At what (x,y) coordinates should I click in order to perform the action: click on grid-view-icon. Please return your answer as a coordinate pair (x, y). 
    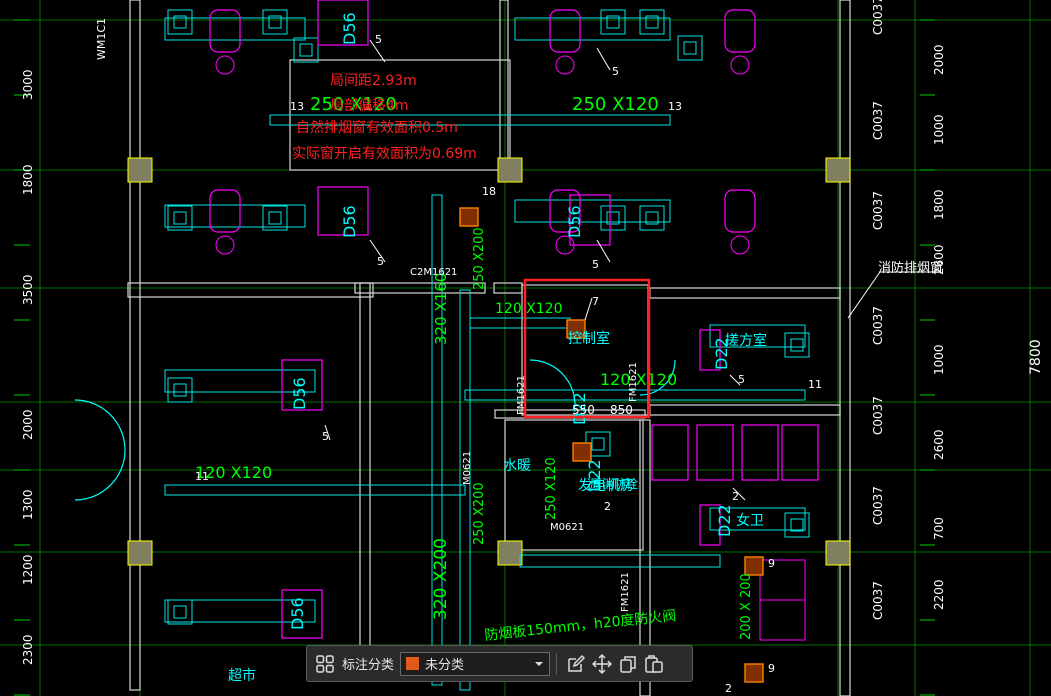
    Looking at the image, I should click on (325, 663).